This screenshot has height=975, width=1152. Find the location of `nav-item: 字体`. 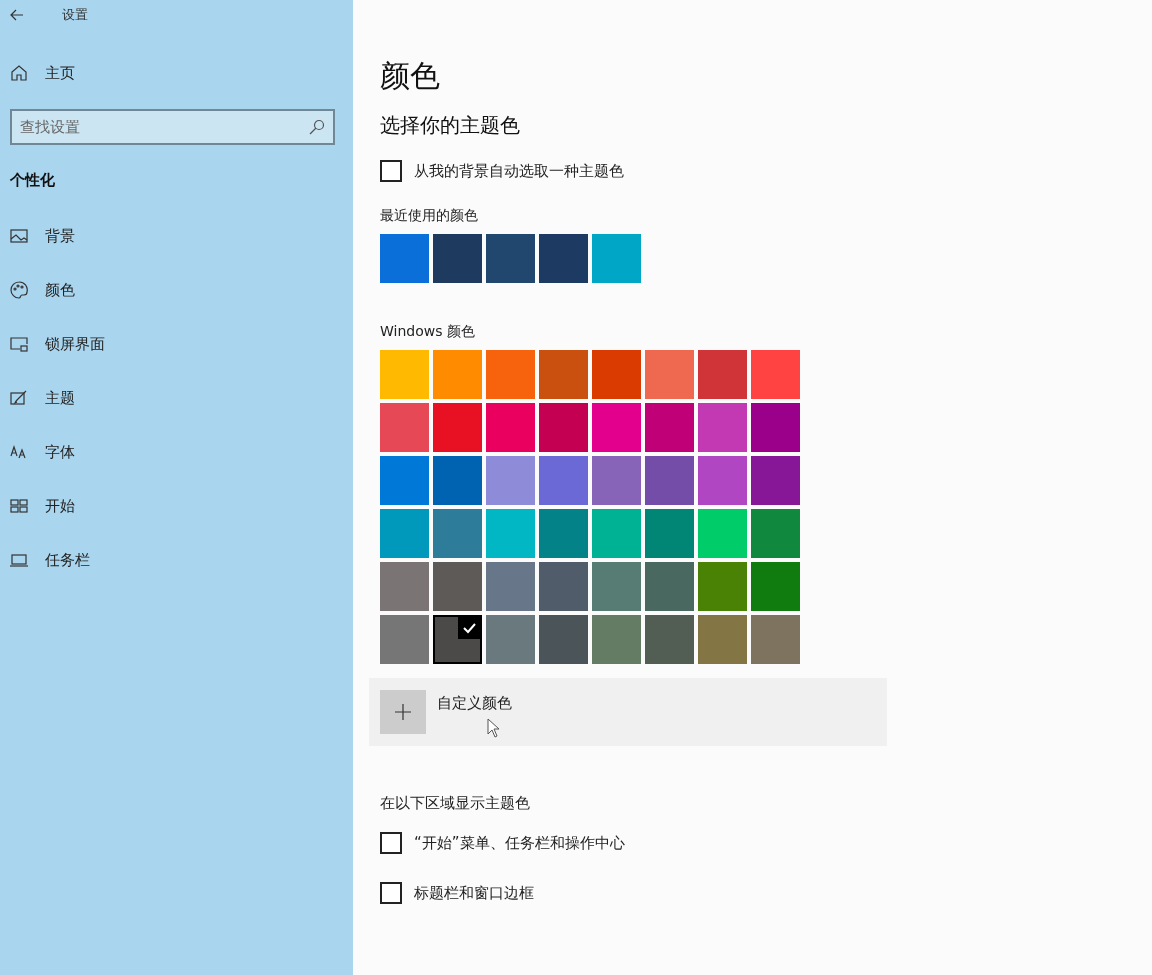

nav-item: 字体 is located at coordinates (172, 452).